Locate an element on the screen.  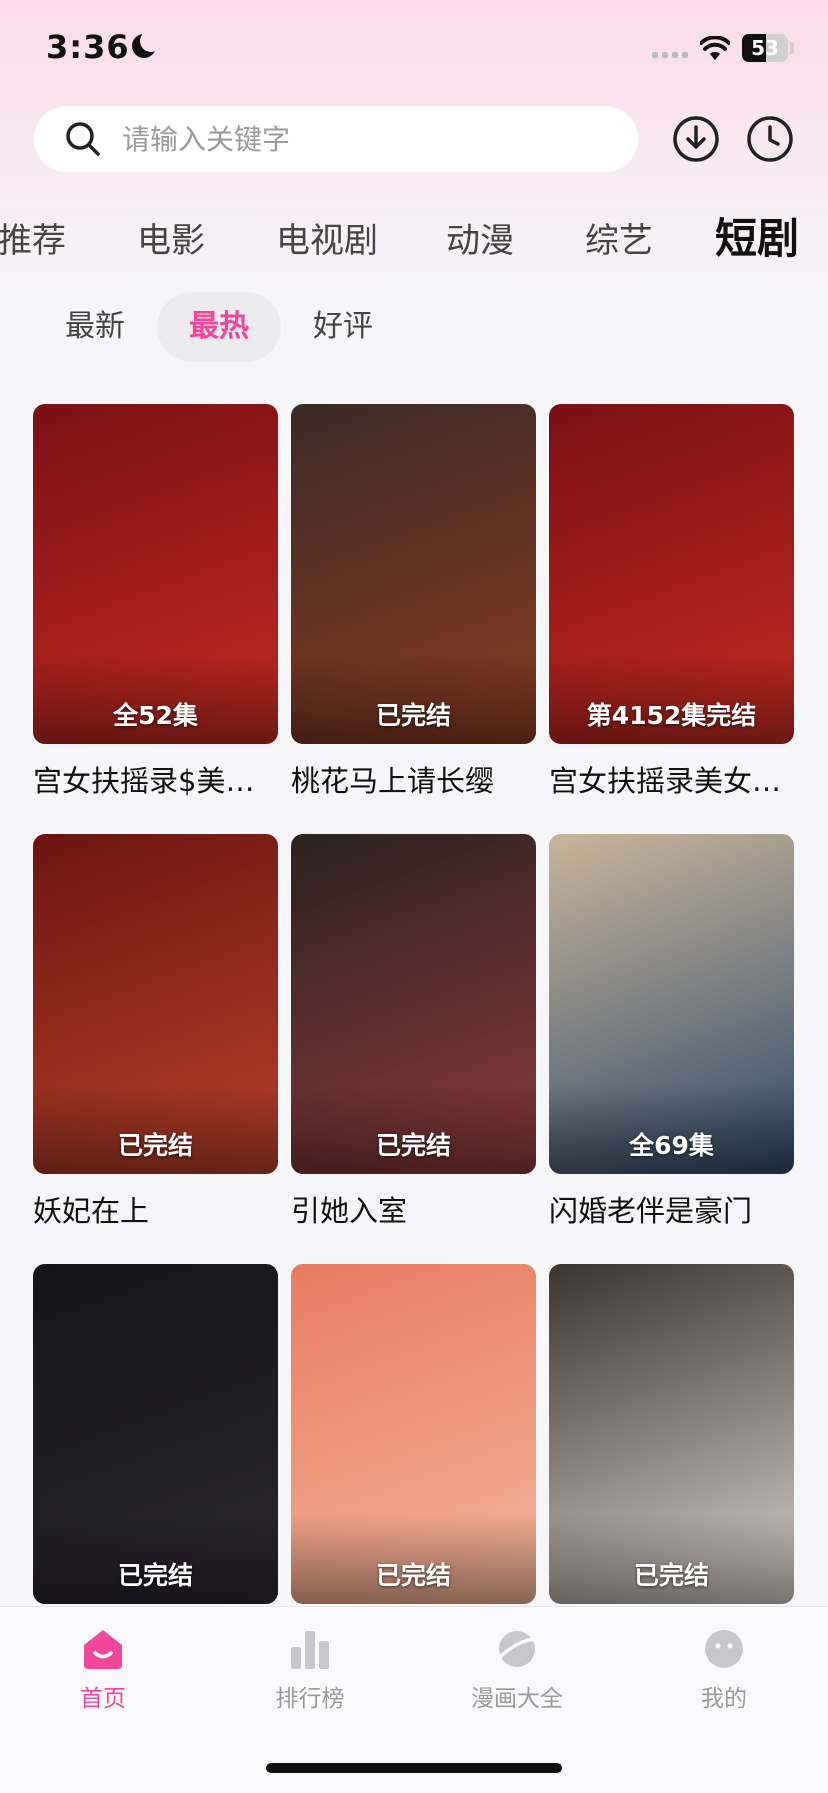
drama-card: 已完结 引她入室 is located at coordinates (413, 1032).